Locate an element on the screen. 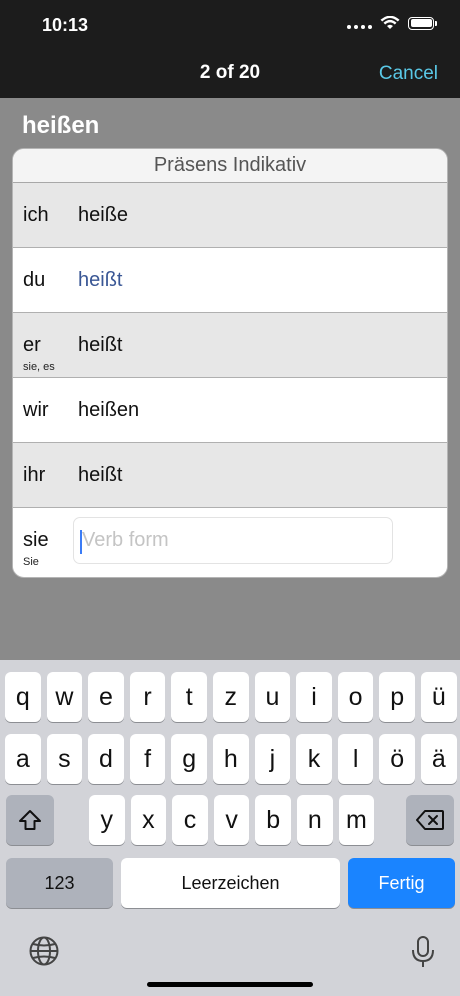  verb-form-input is located at coordinates (233, 540).